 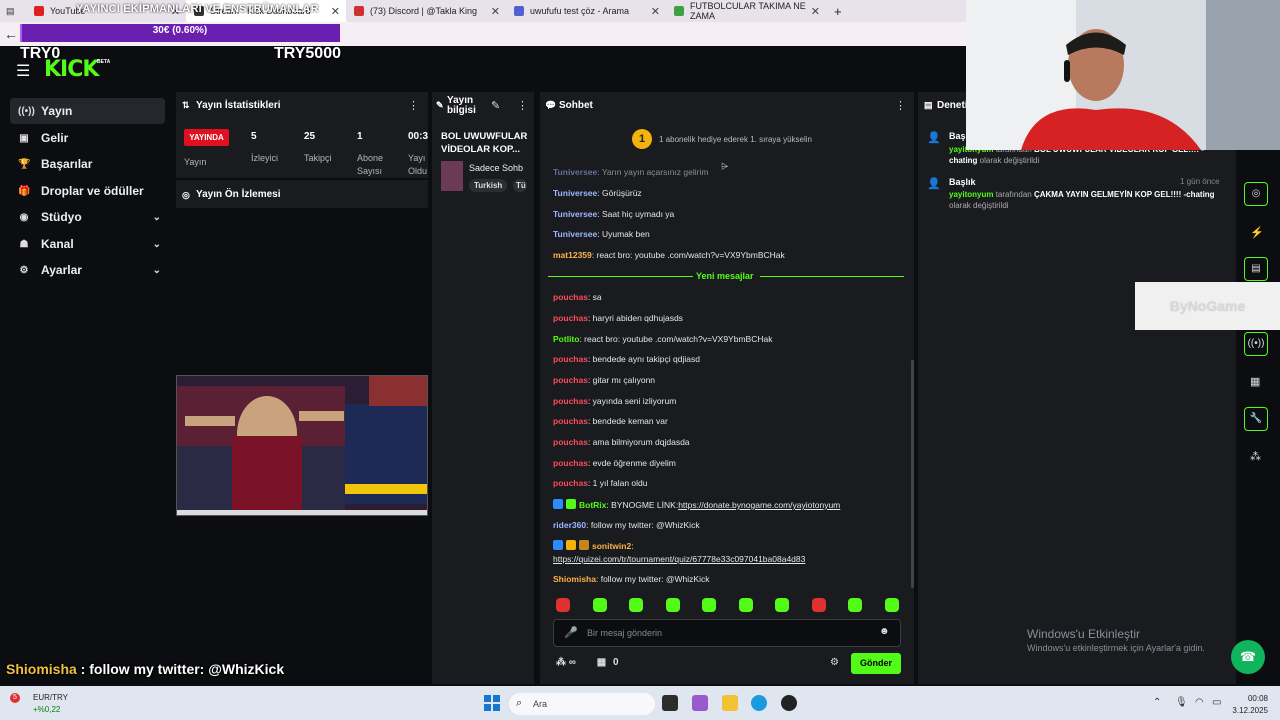 What do you see at coordinates (582, 704) in the screenshot?
I see `taskbar-search` at bounding box center [582, 704].